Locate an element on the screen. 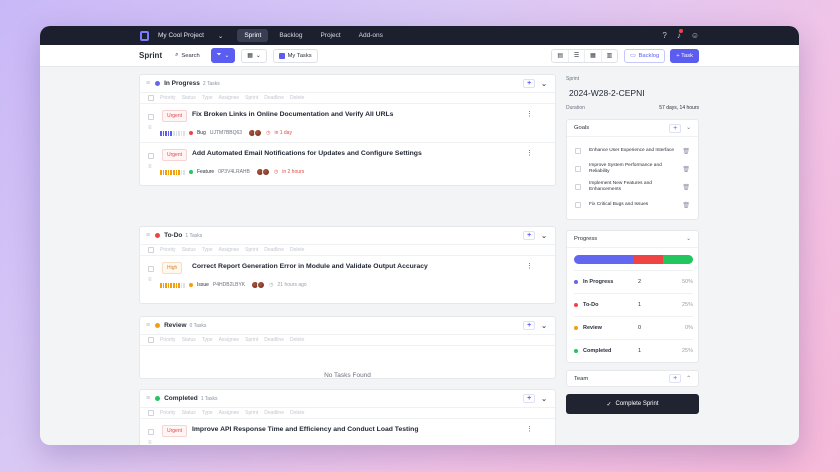  backlog-button: ▭ Backlog is located at coordinates (645, 55).